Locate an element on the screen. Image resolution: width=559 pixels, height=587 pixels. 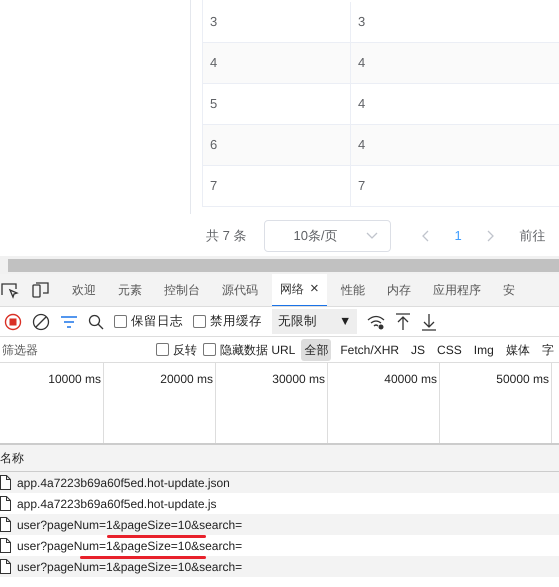
chevron-down-icon is located at coordinates (372, 236).